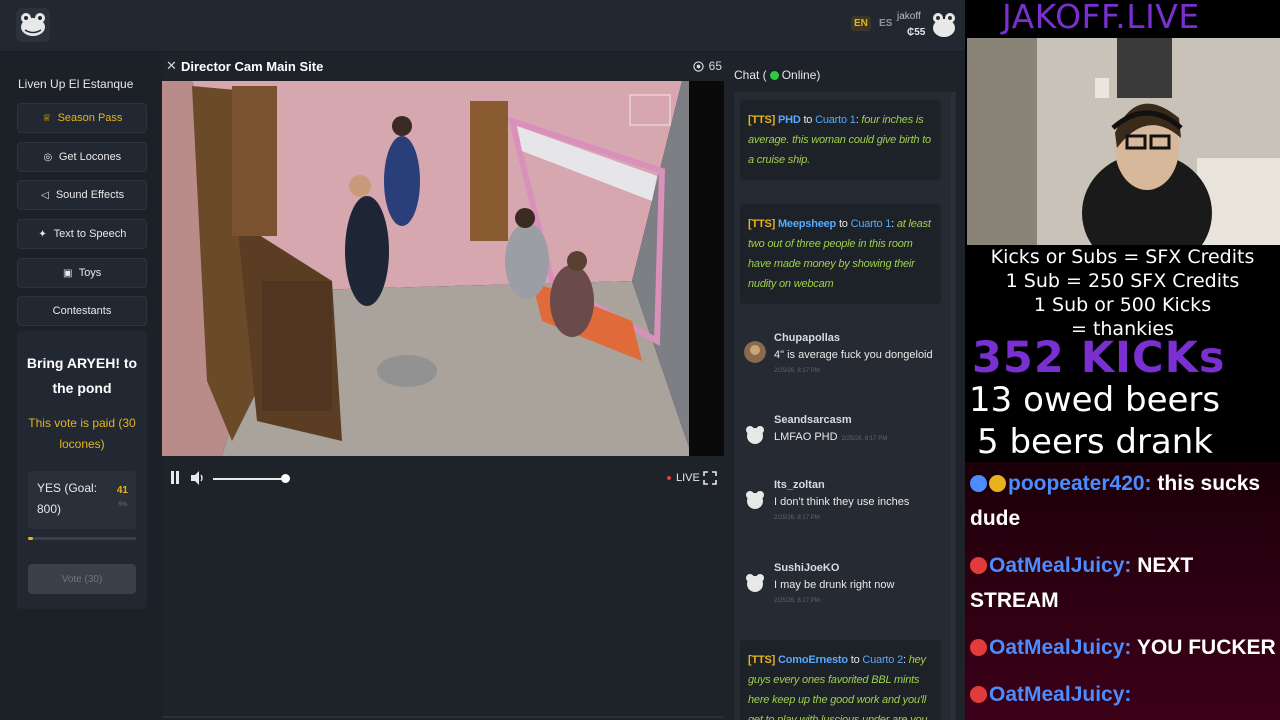 The width and height of the screenshot is (1280, 720). I want to click on fullscreen-icon, so click(710, 478).